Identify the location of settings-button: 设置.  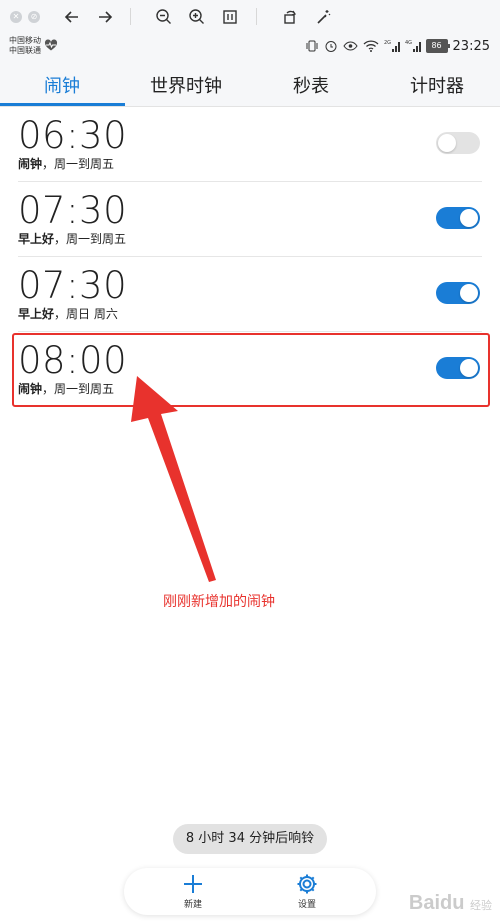
(307, 891).